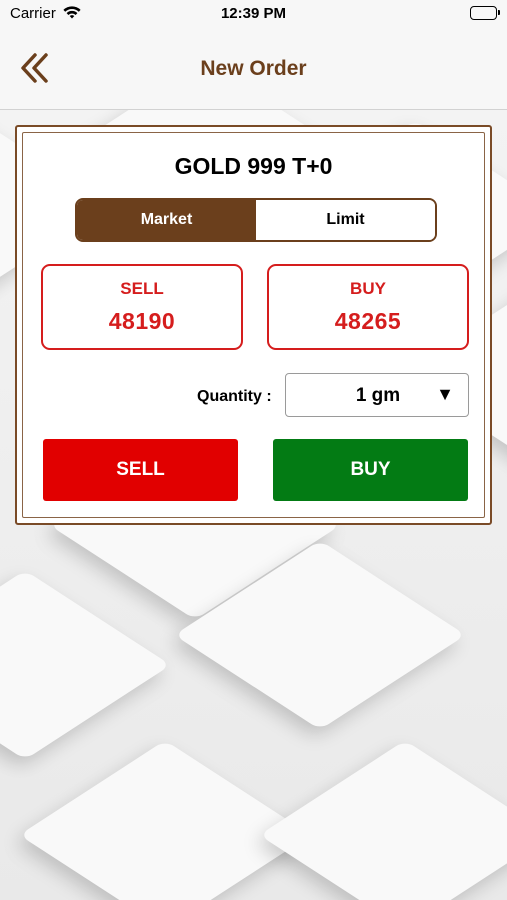  Describe the element at coordinates (377, 395) in the screenshot. I see `quantity-dropdown: 1 gm ▼` at that location.